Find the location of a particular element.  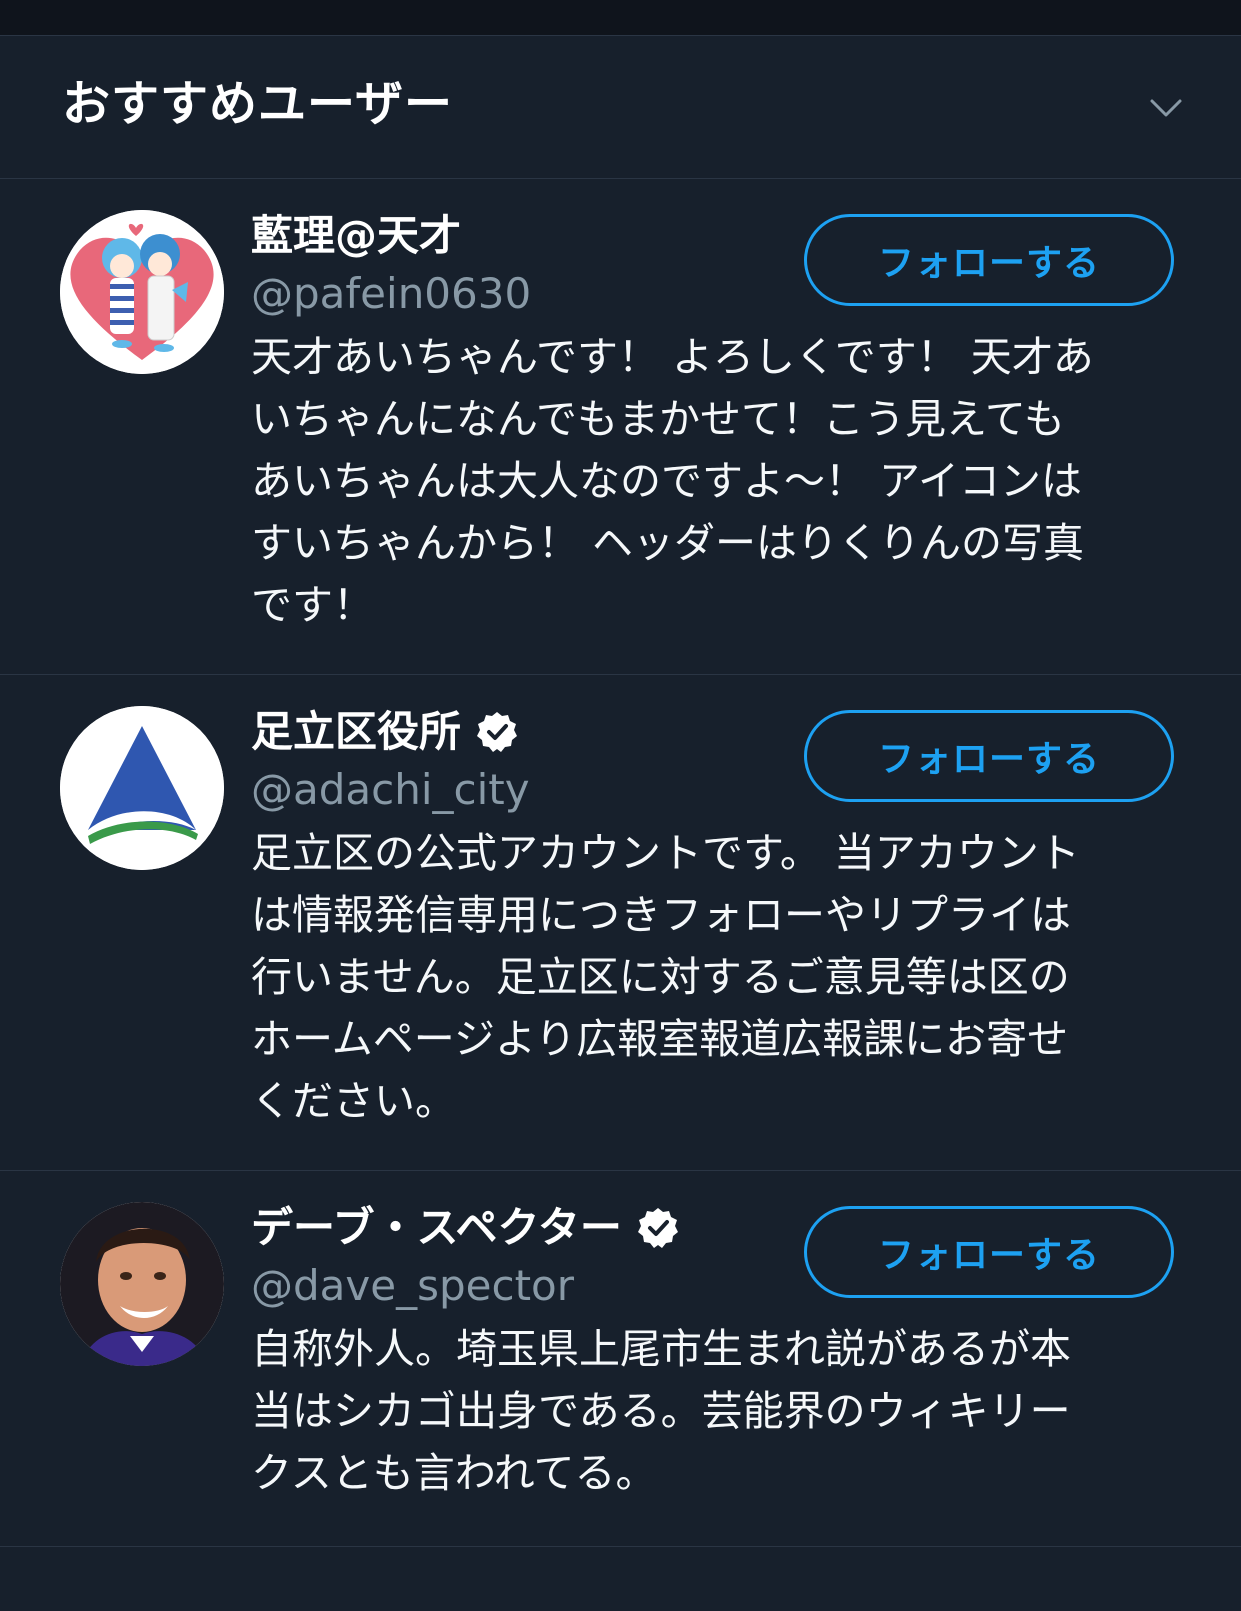

top-bar is located at coordinates (620, 18).